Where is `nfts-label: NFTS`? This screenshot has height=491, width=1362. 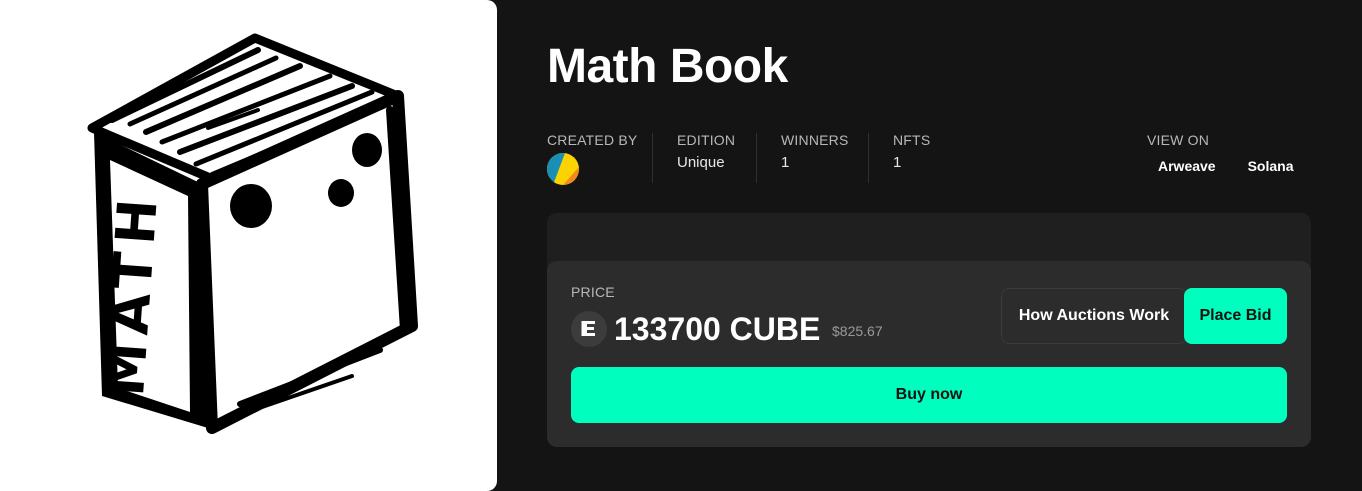
nfts-label: NFTS is located at coordinates (912, 140).